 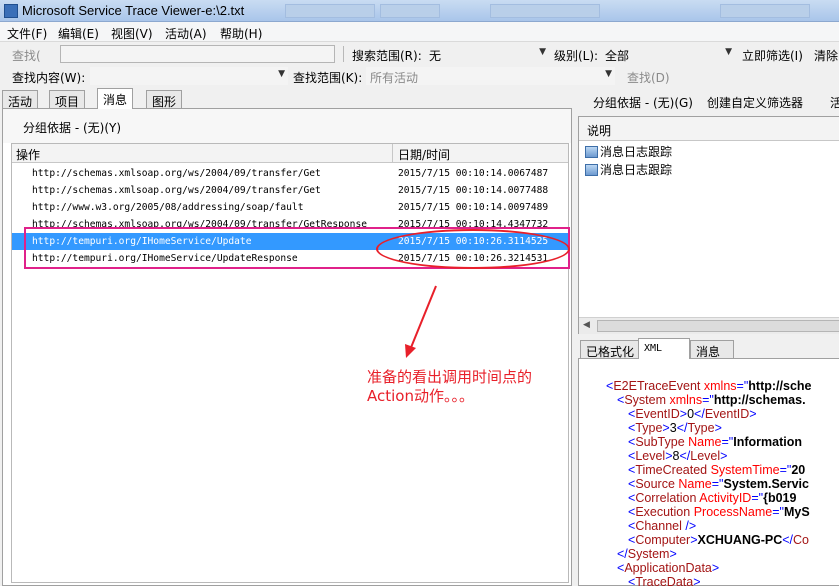 I want to click on search-toolbar: 查找( 搜索范围(R): 无 ▼ 级别(L): 全部 ▼ 立即筛选(I) 清除, so click(x=419, y=54).